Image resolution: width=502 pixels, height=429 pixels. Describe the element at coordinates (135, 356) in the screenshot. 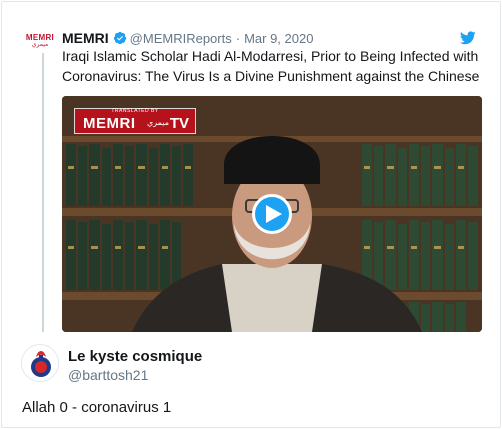

I see `reply-author-name: Le kyste cosmique` at that location.